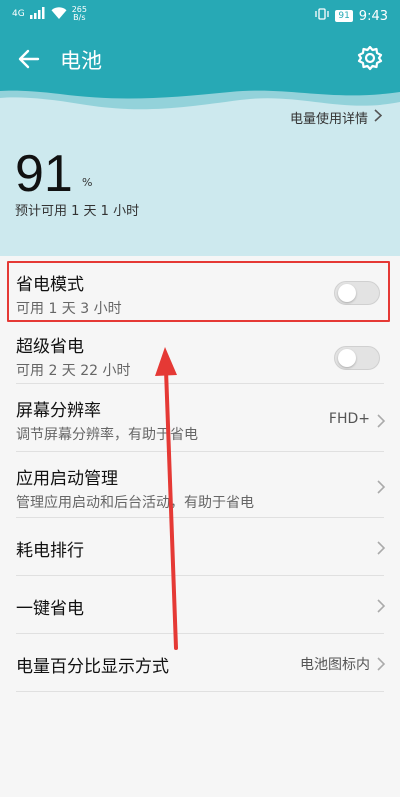 The width and height of the screenshot is (400, 797). I want to click on back-arrow-icon, so click(29, 59).